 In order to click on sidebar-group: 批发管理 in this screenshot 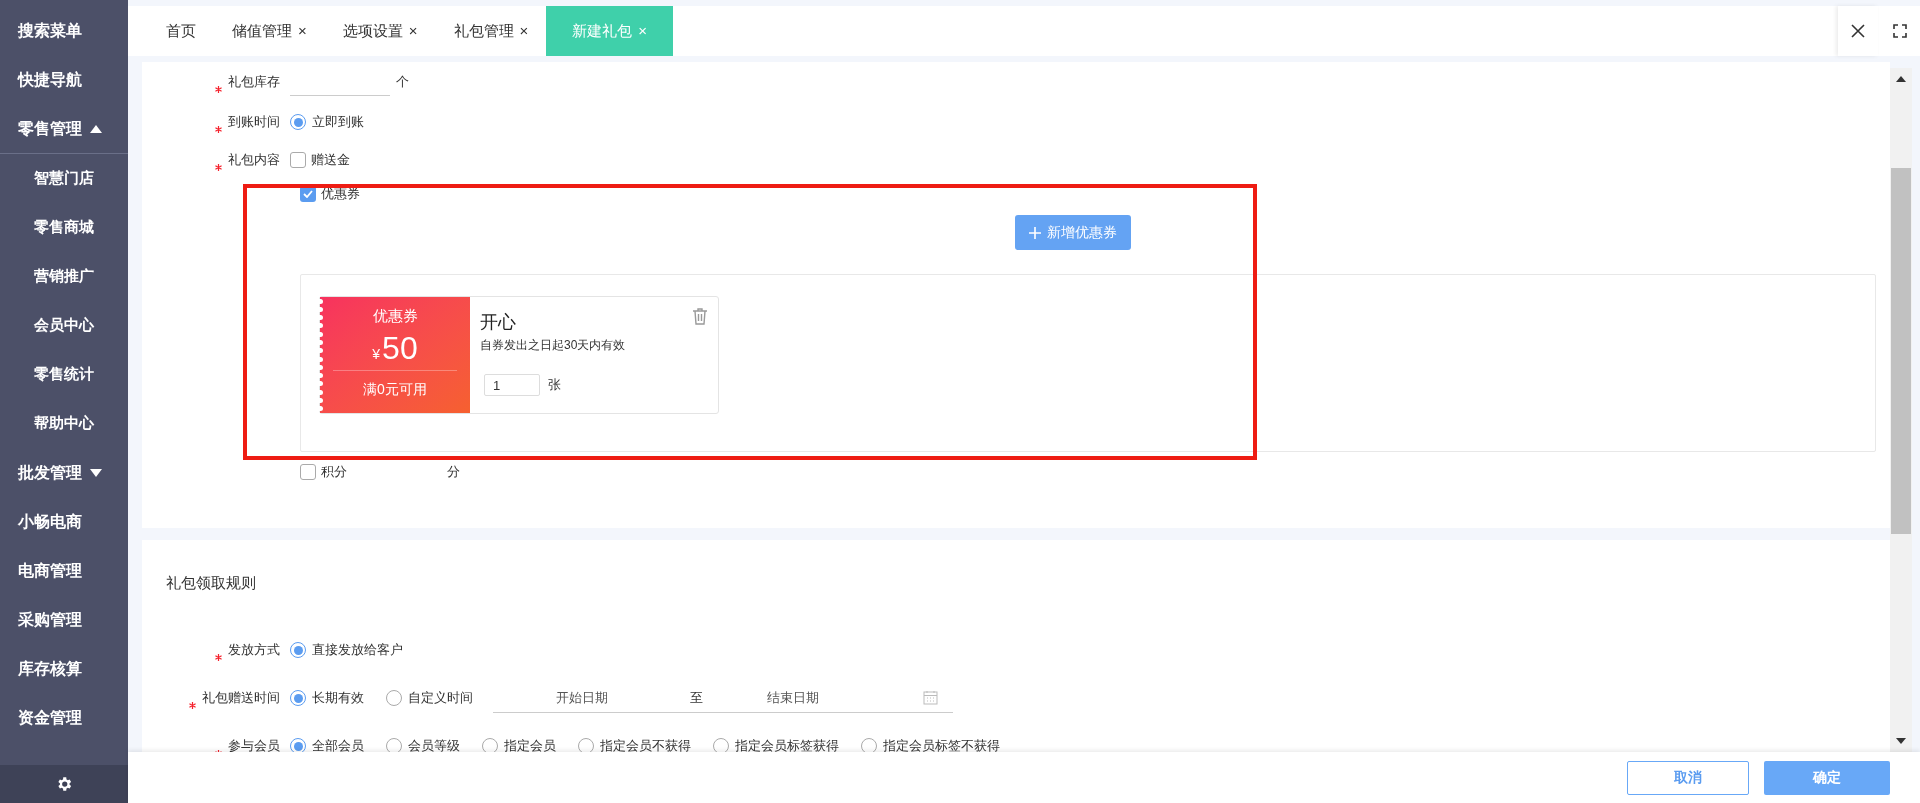, I will do `click(64, 472)`.